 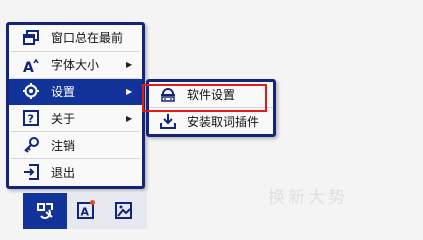 What do you see at coordinates (63, 172) in the screenshot?
I see `menu-item-label: 退出` at bounding box center [63, 172].